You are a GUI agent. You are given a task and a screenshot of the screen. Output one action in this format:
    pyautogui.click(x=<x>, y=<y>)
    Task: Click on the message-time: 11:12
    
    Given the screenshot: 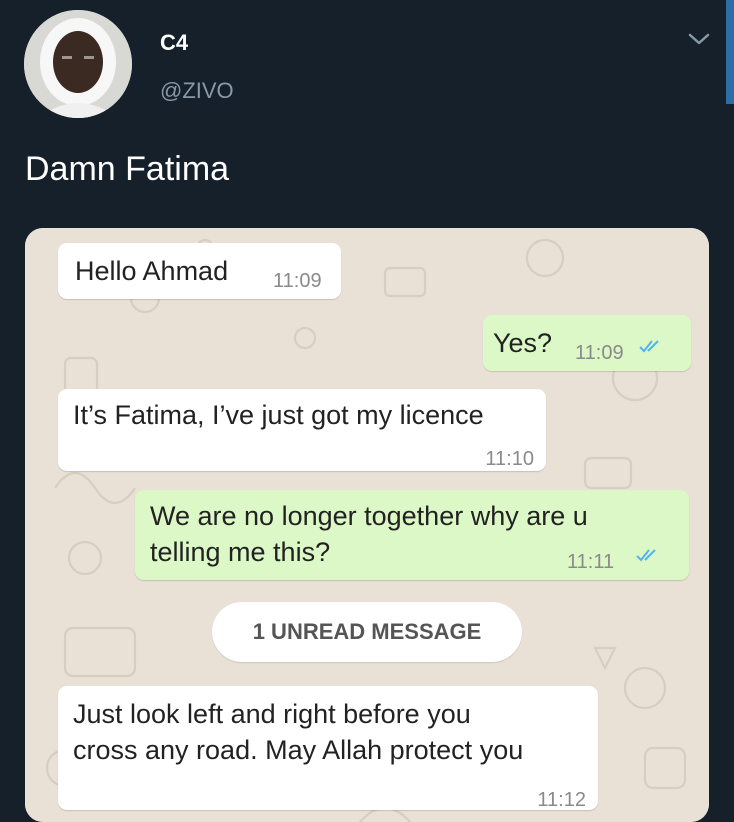 What is the action you would take?
    pyautogui.click(x=561, y=800)
    